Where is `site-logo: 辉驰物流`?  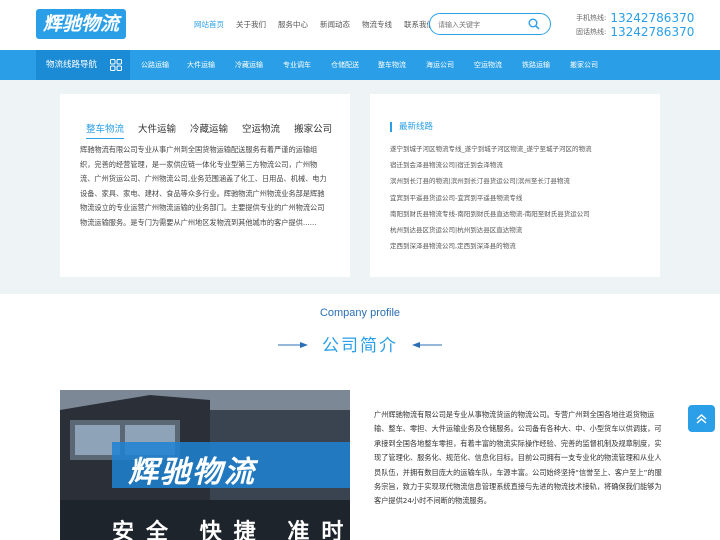
site-logo: 辉驰物流 is located at coordinates (81, 24).